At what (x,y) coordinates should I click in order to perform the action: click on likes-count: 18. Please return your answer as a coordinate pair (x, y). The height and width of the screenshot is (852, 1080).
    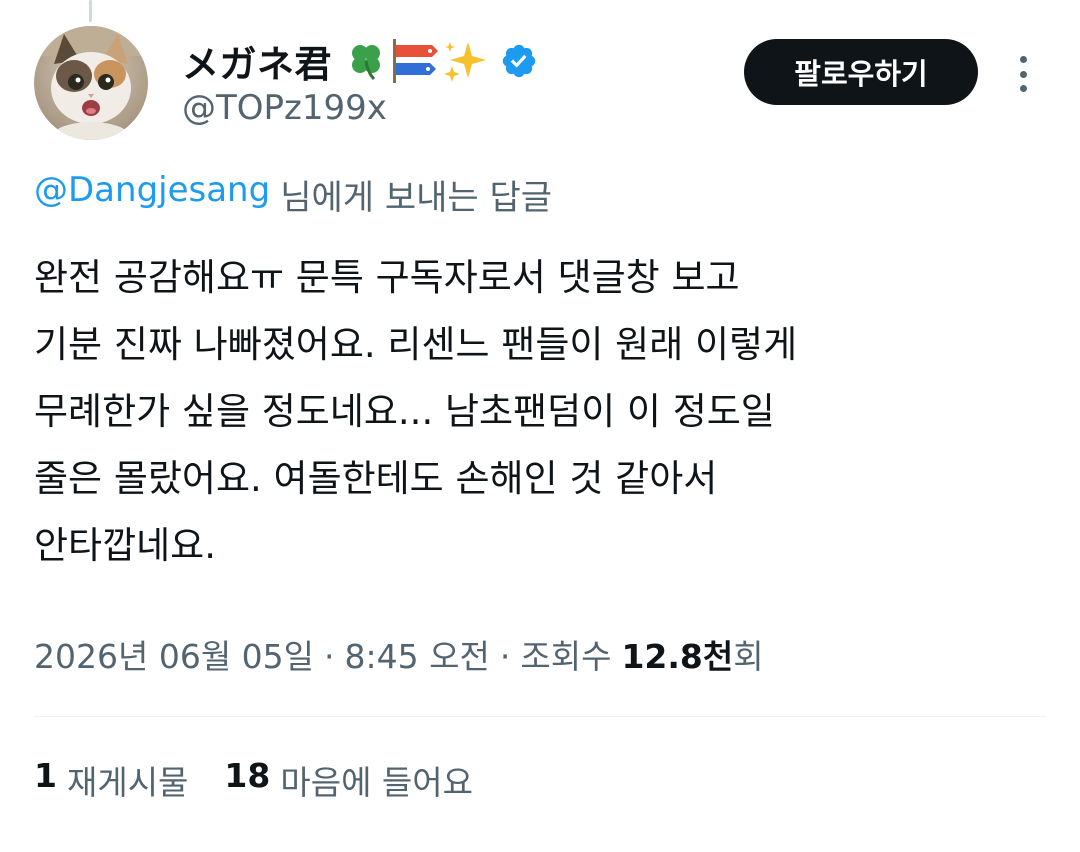
    Looking at the image, I should click on (247, 775).